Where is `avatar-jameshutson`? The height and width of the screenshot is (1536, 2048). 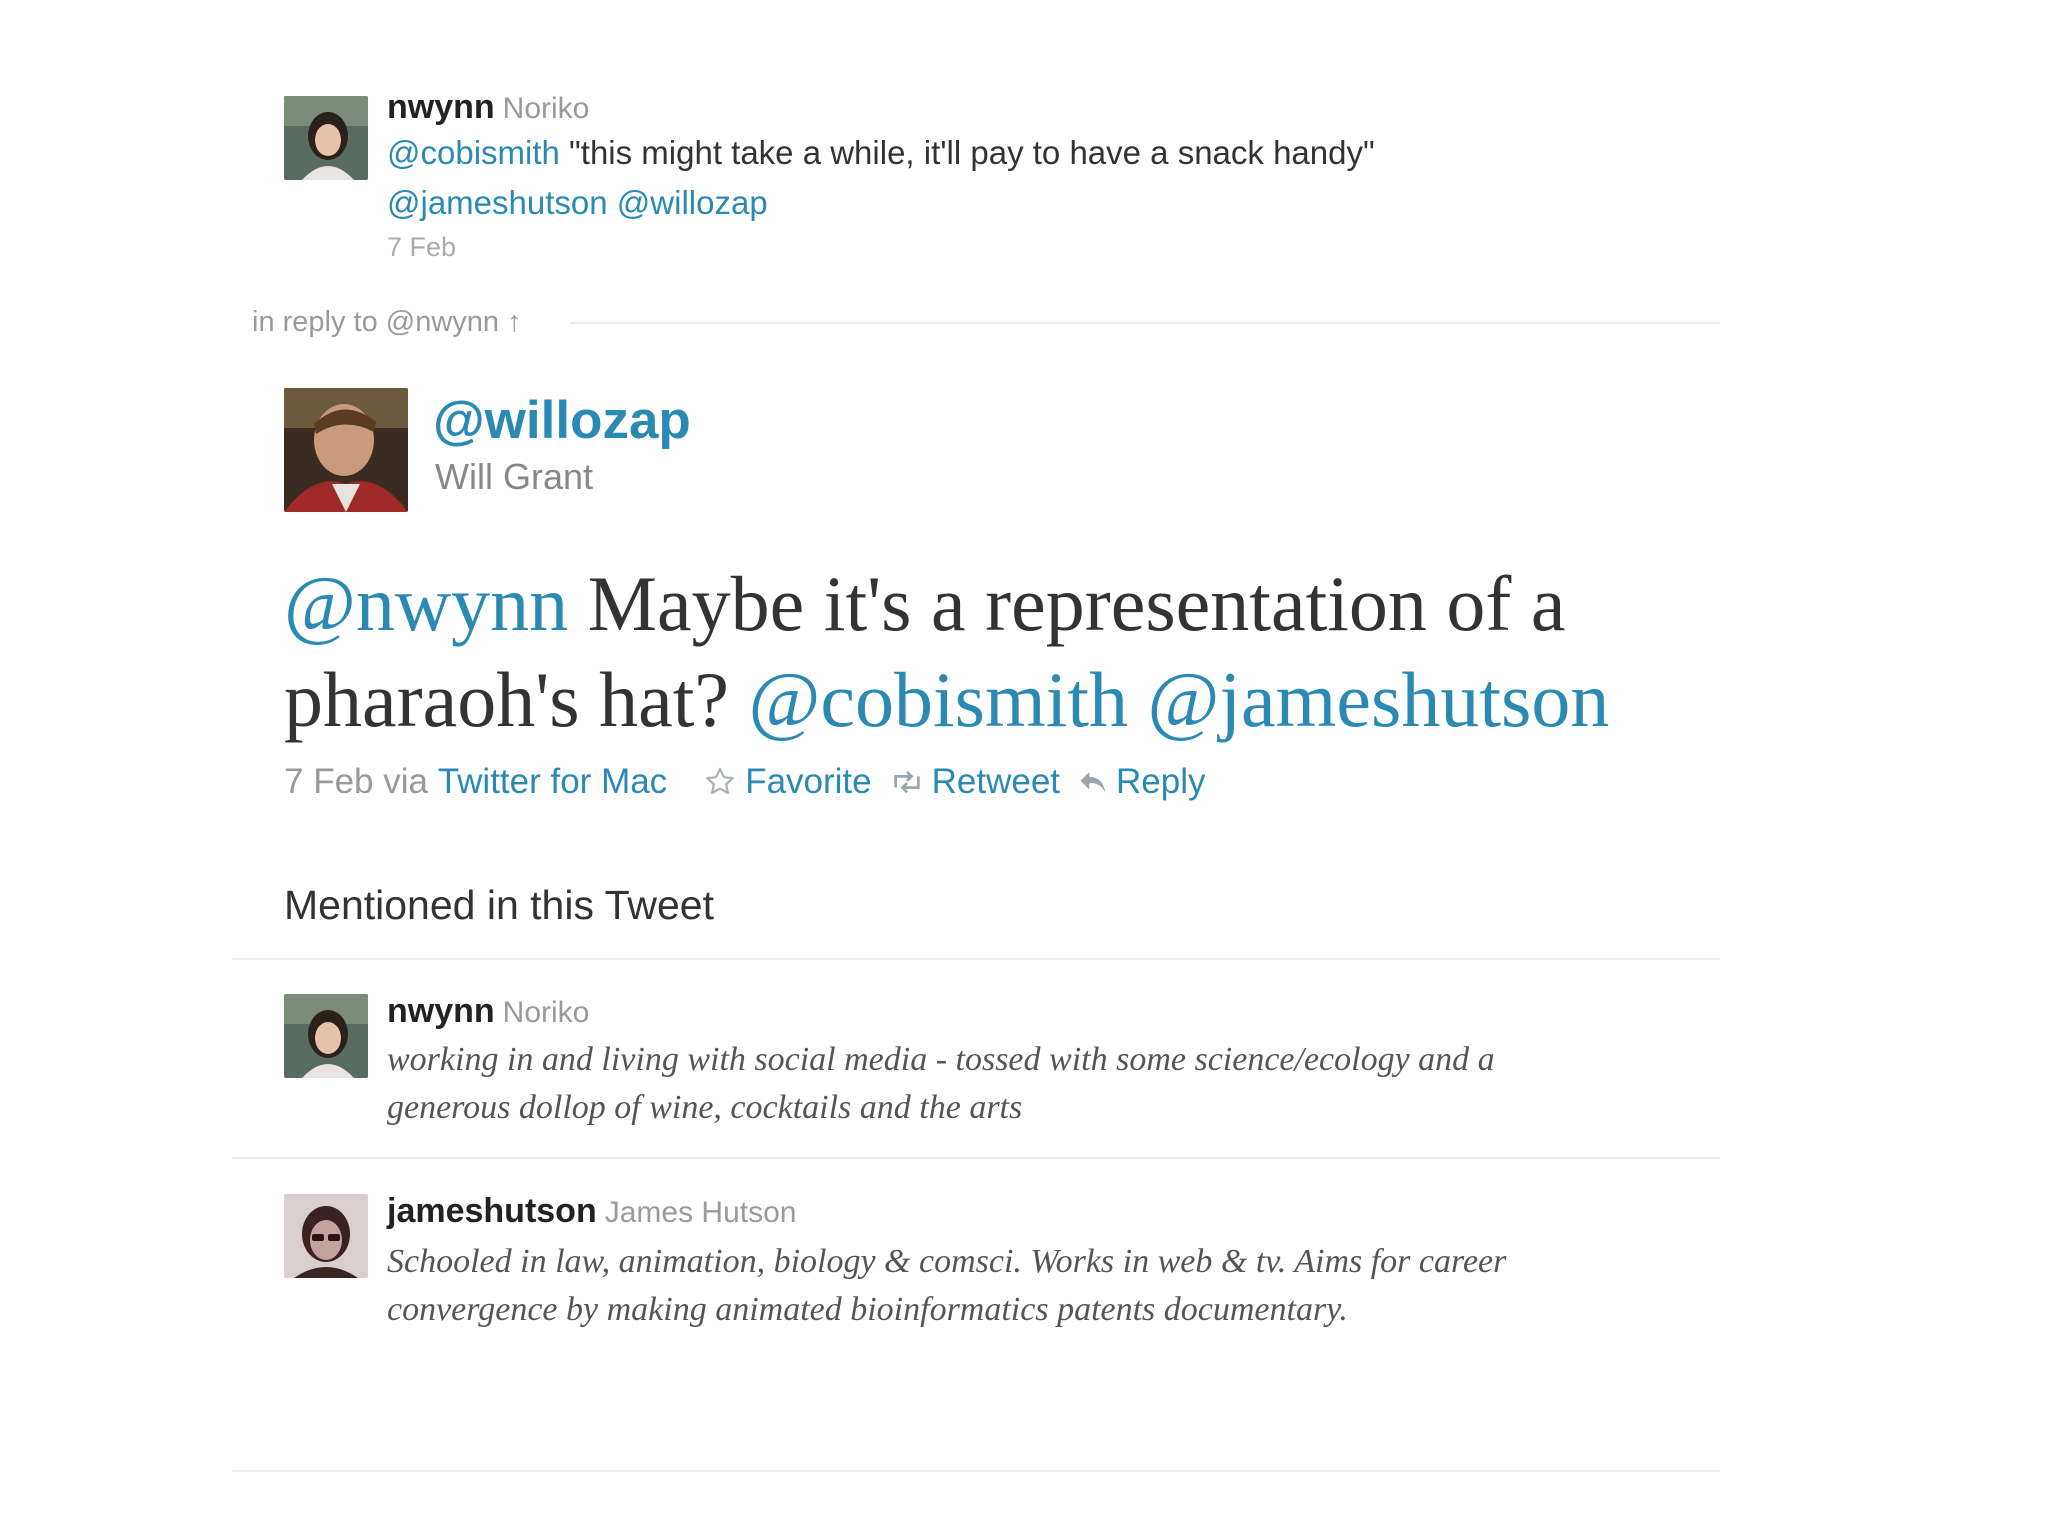 avatar-jameshutson is located at coordinates (326, 1236).